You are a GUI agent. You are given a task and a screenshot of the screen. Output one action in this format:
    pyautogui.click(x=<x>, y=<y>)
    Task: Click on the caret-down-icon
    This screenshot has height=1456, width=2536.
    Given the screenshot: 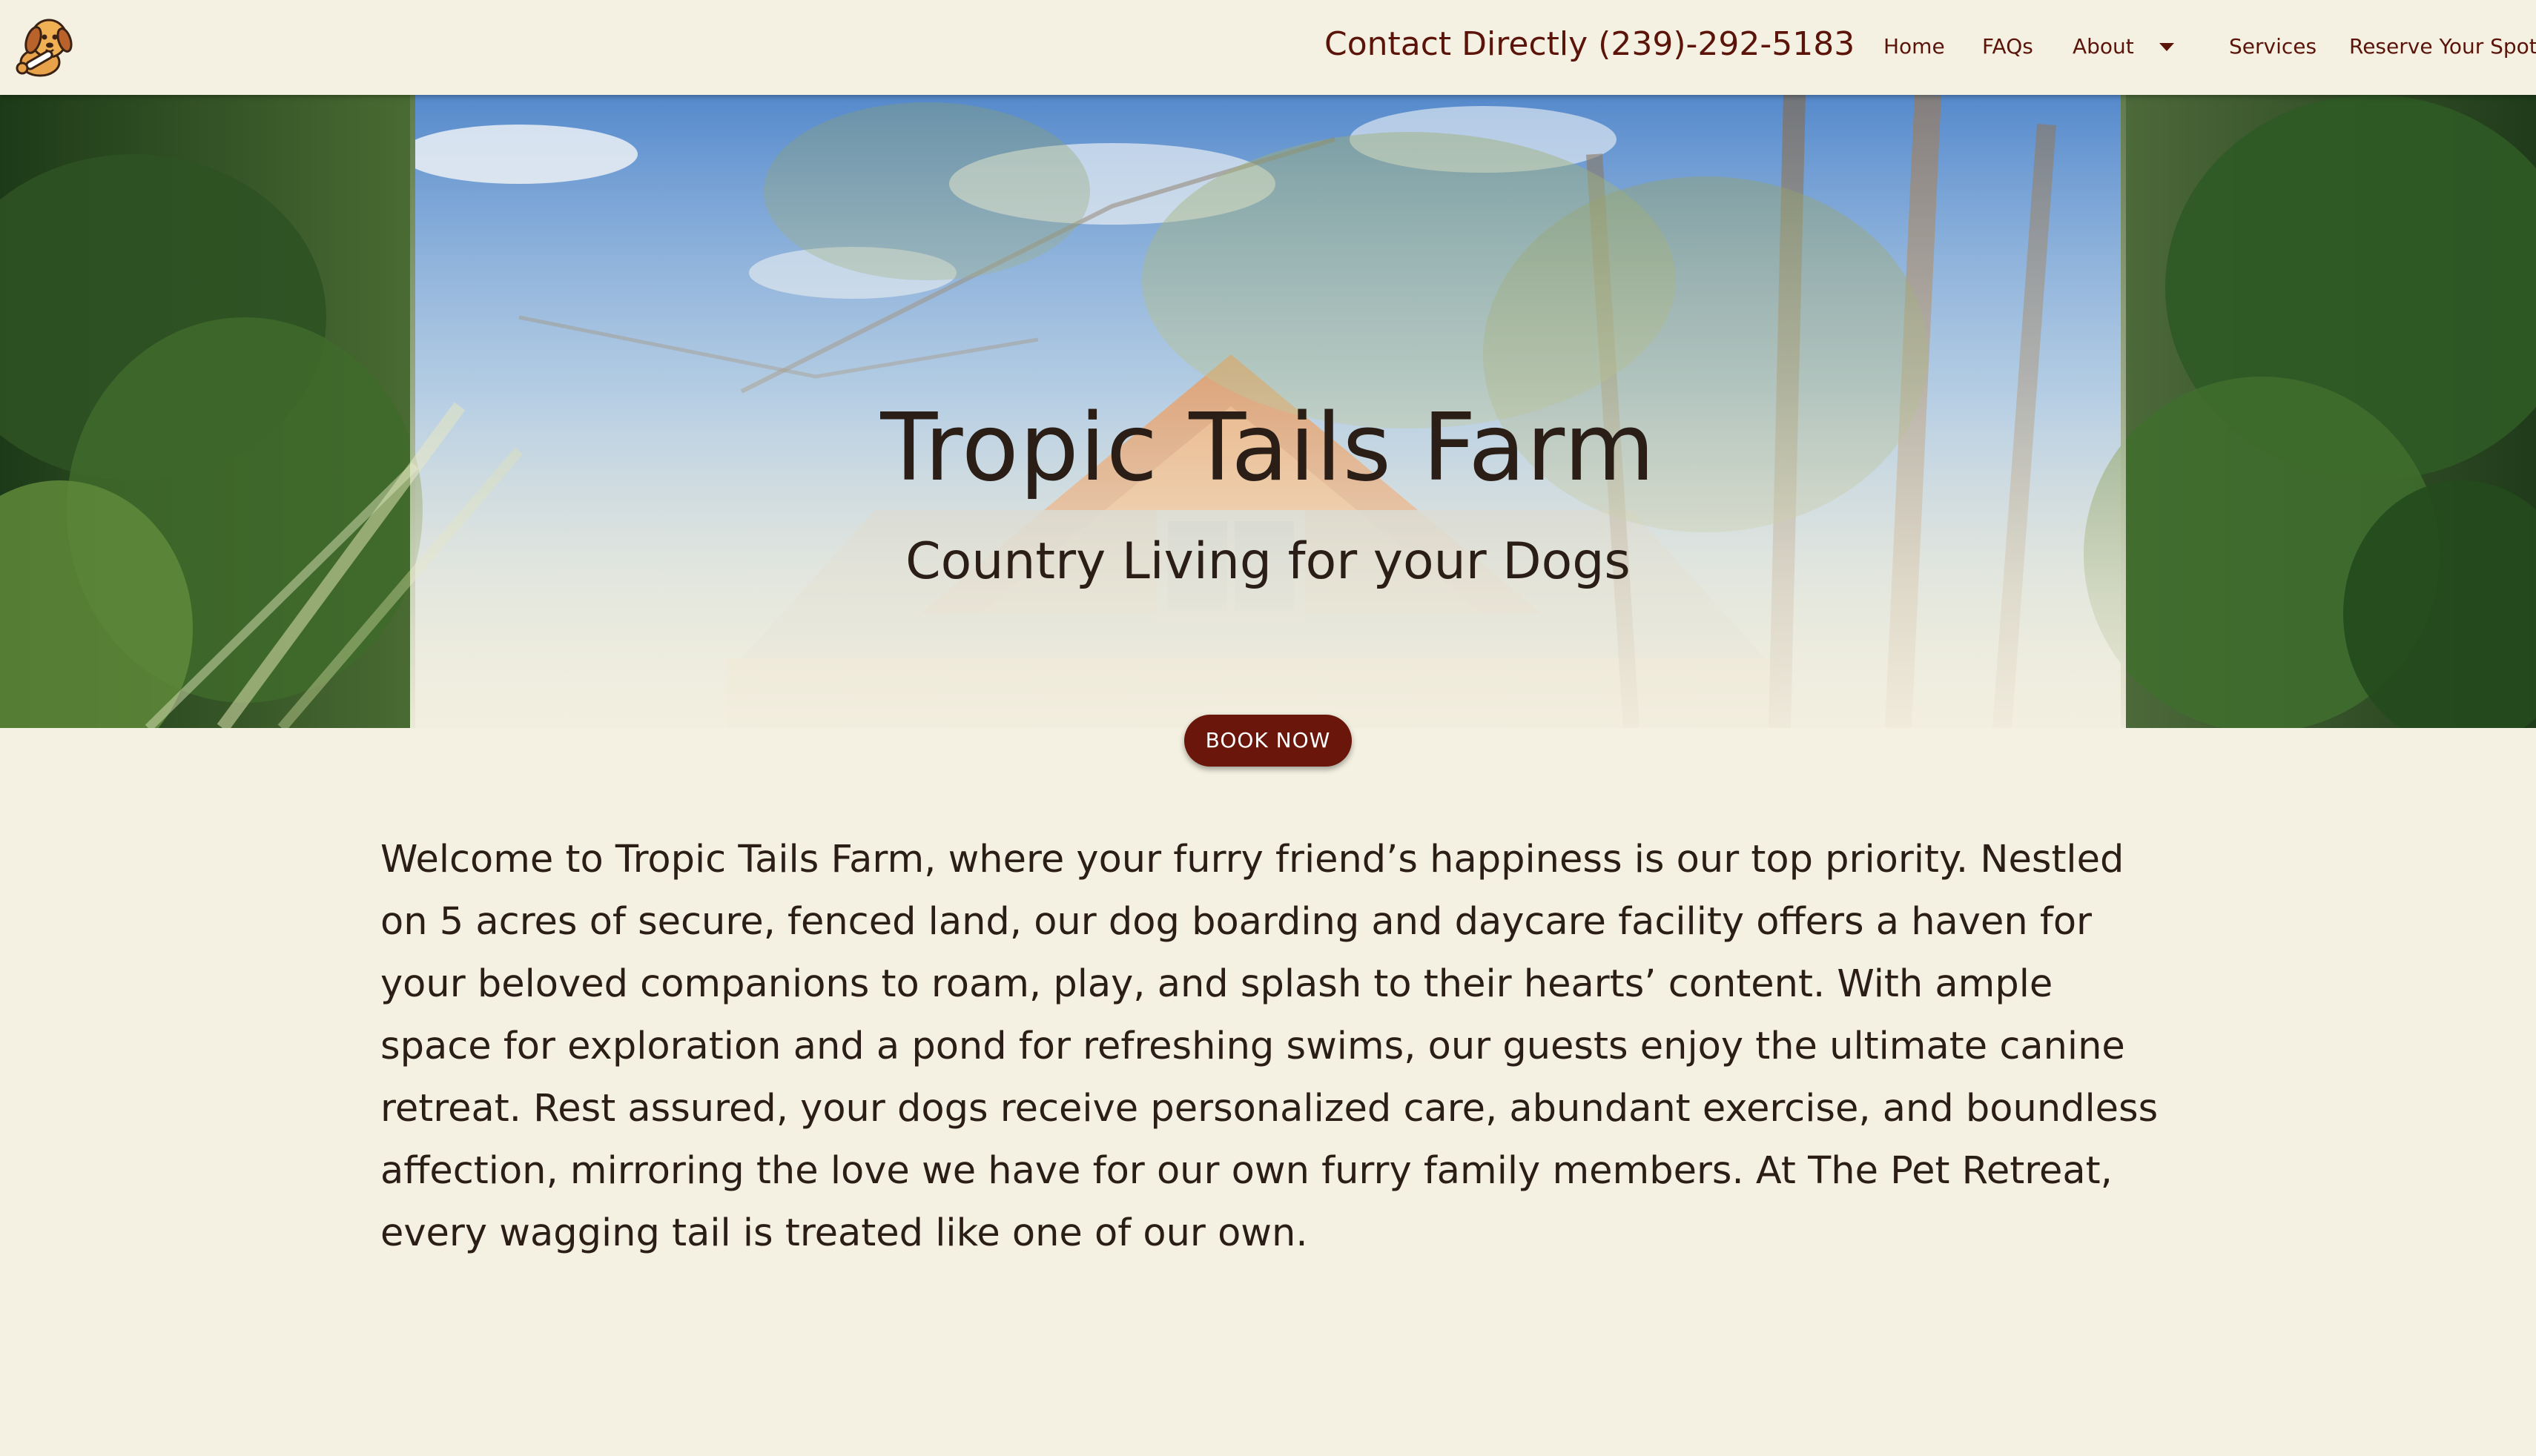 What is the action you would take?
    pyautogui.click(x=2167, y=47)
    